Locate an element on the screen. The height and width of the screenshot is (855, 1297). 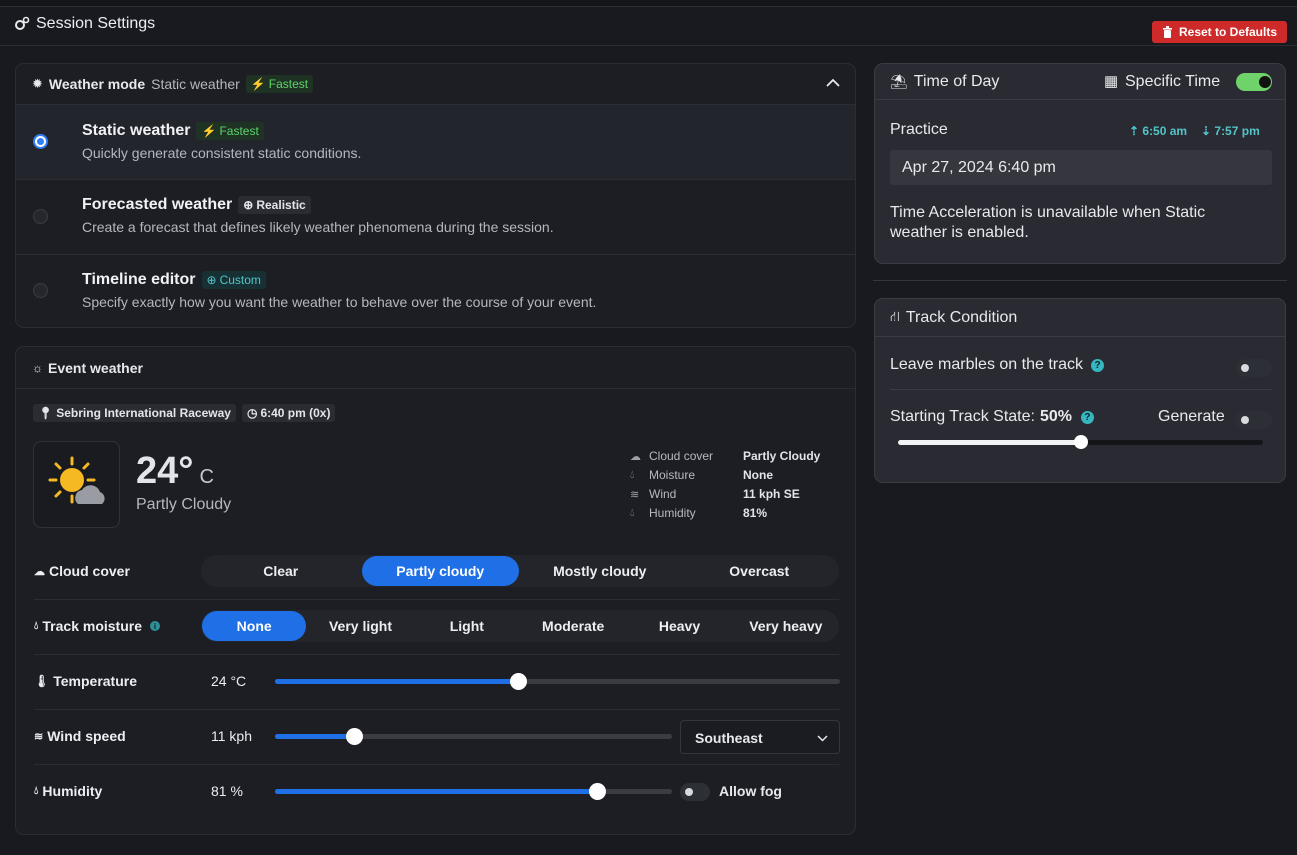
clock-icon: ◷ is located at coordinates (252, 413).